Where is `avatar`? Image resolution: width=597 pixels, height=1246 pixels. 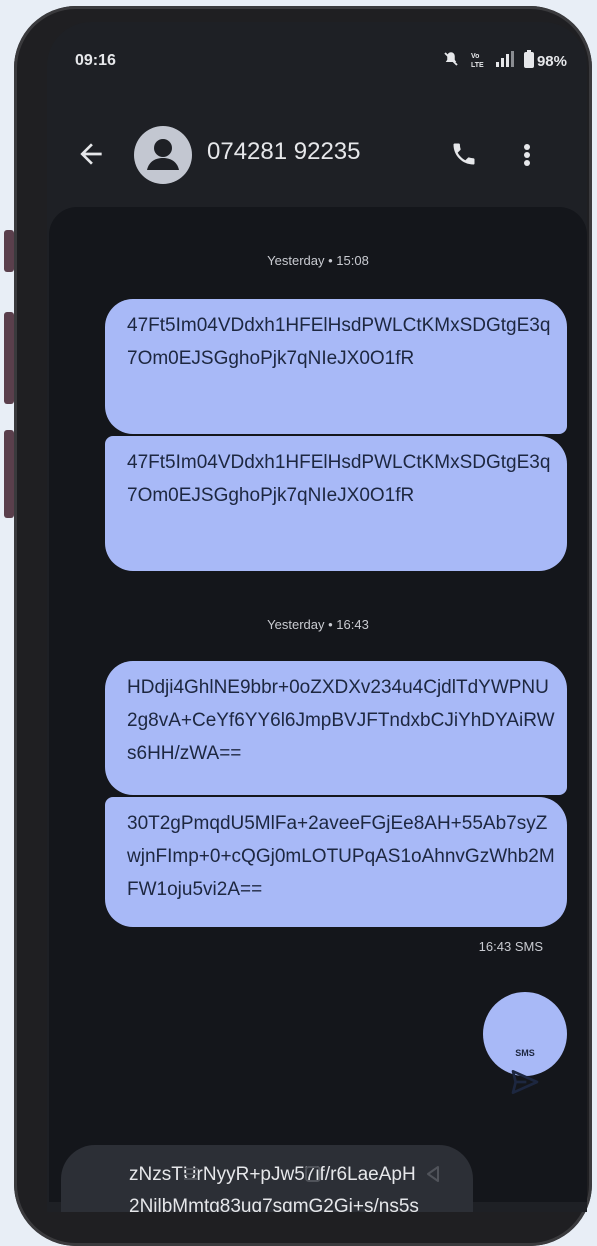 avatar is located at coordinates (163, 155).